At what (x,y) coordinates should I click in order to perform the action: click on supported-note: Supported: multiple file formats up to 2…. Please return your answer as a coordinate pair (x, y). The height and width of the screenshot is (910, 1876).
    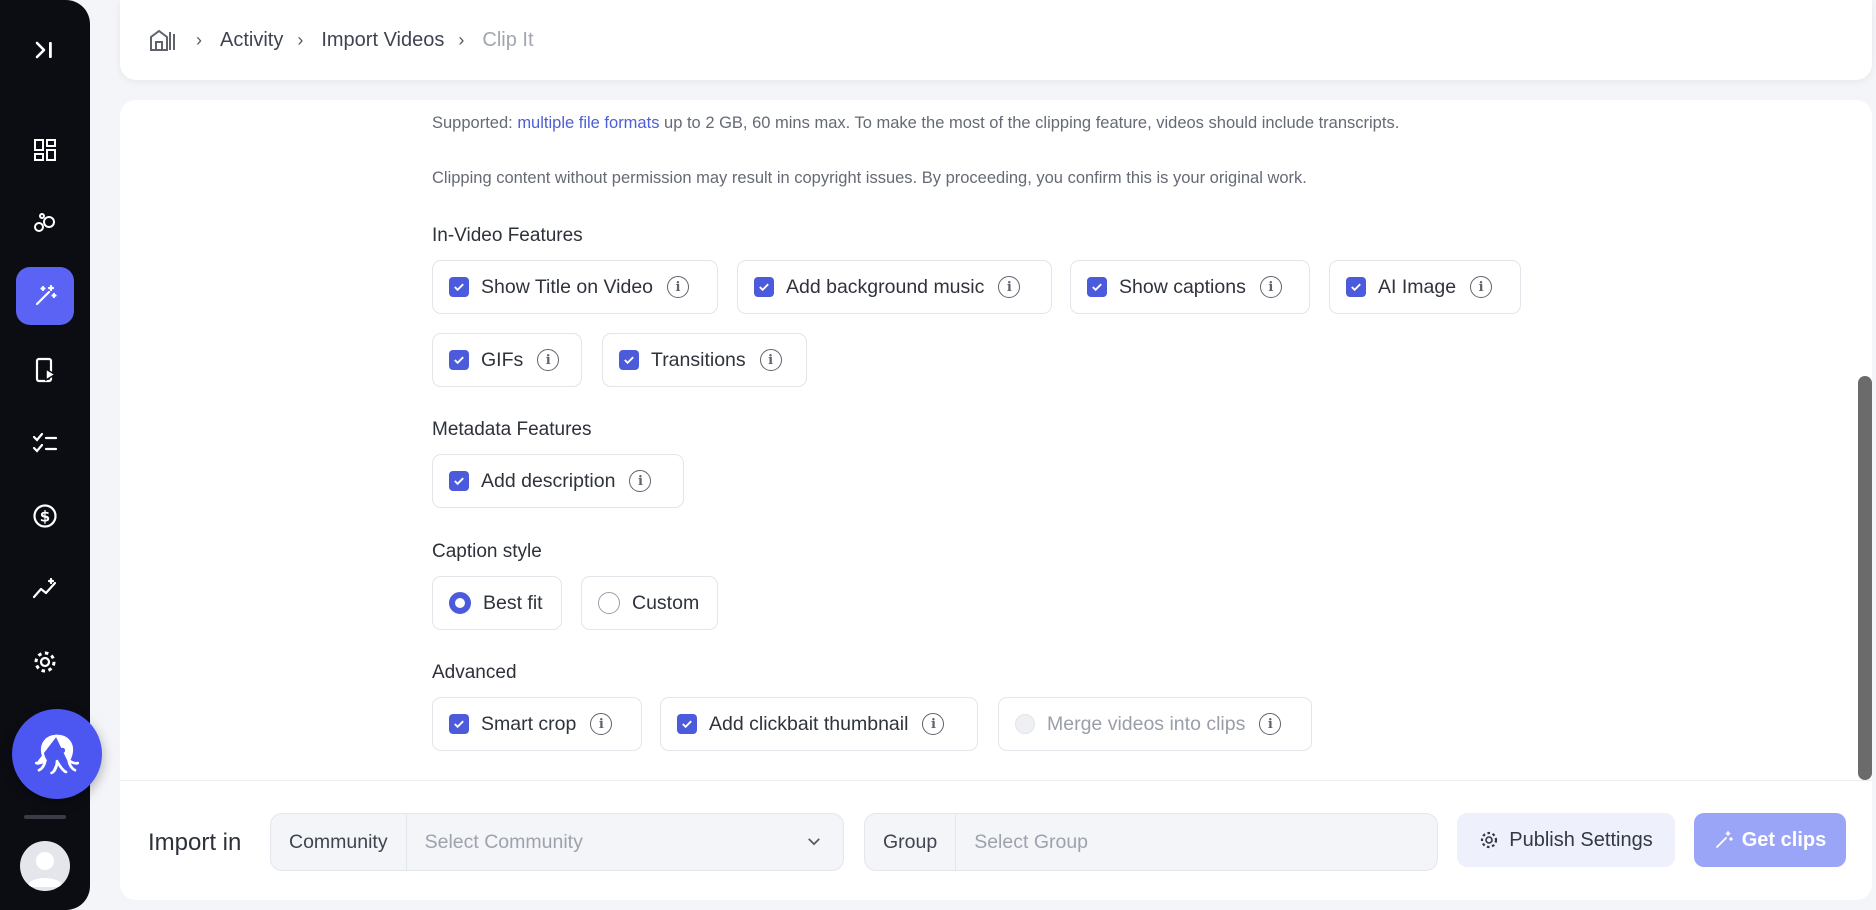
    Looking at the image, I should click on (915, 123).